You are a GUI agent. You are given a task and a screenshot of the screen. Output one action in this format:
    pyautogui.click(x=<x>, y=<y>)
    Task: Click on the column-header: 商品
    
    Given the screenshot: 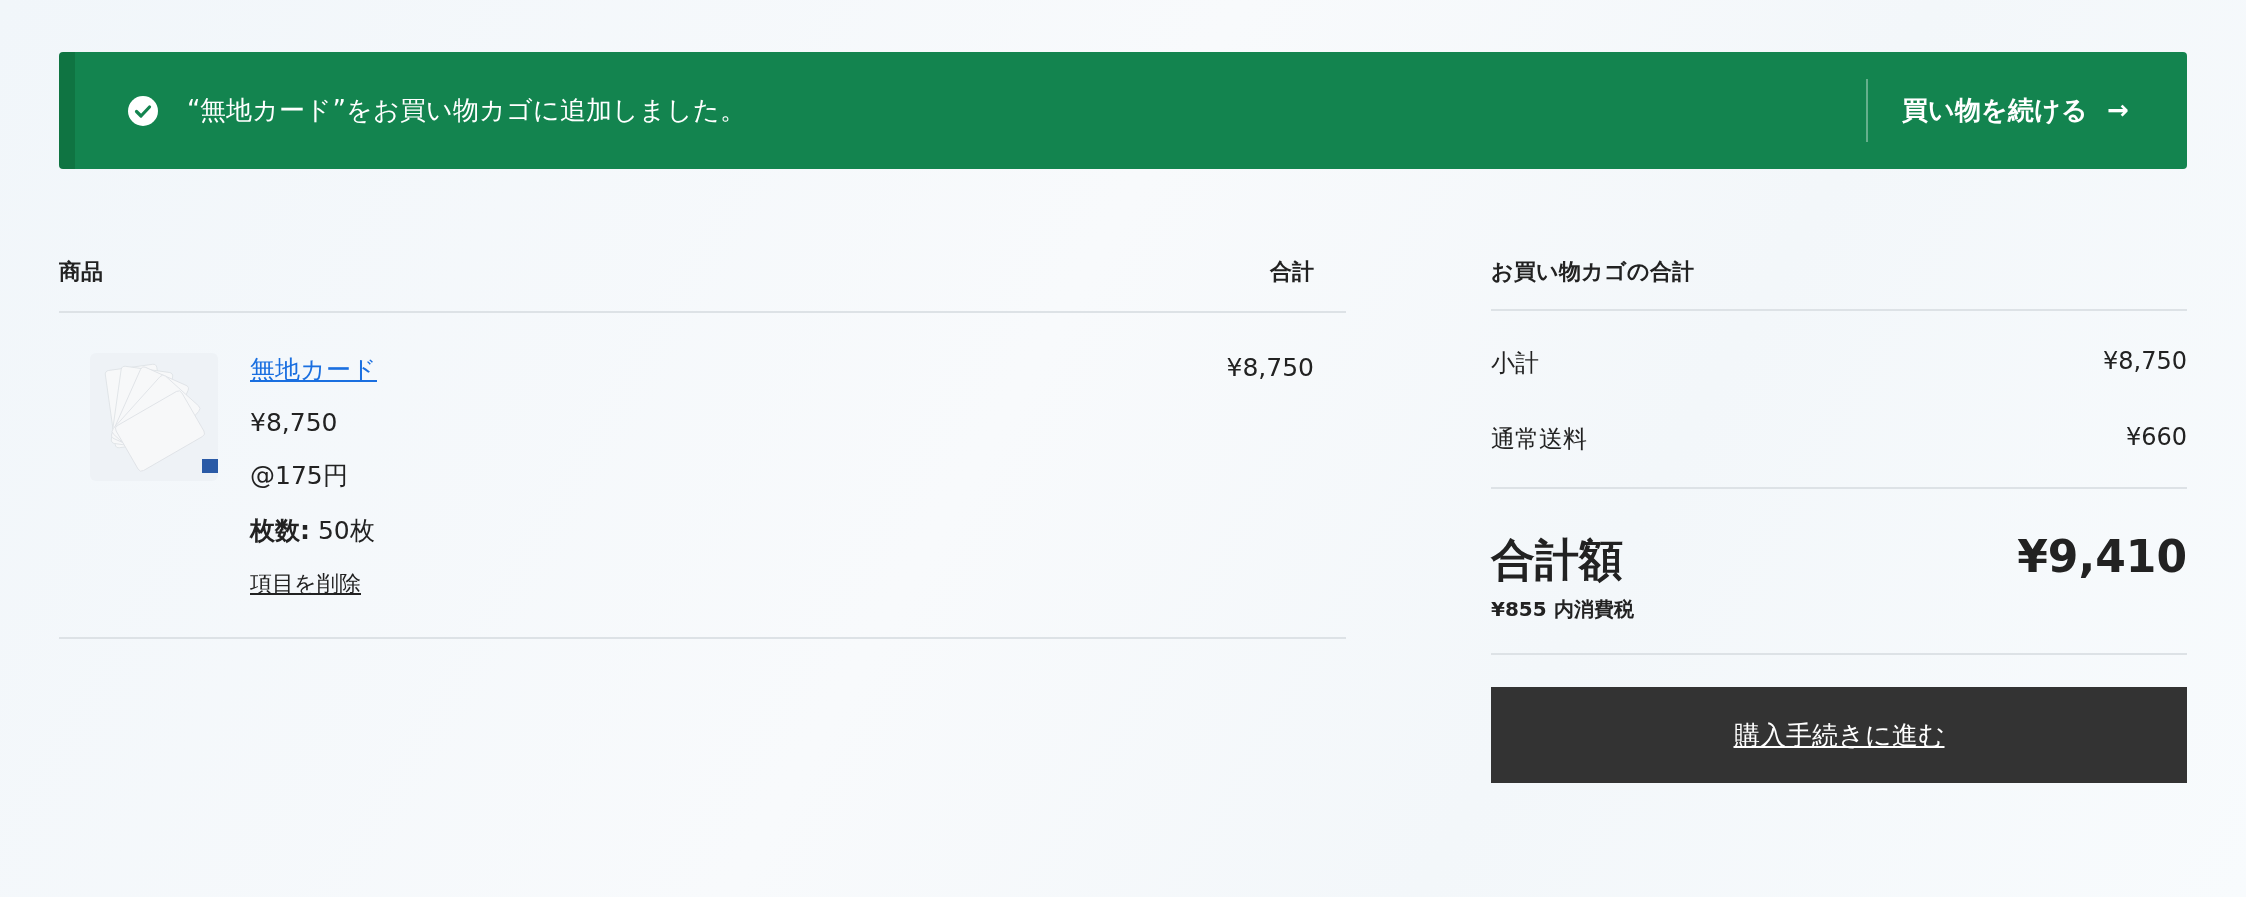 What is the action you would take?
    pyautogui.click(x=81, y=272)
    